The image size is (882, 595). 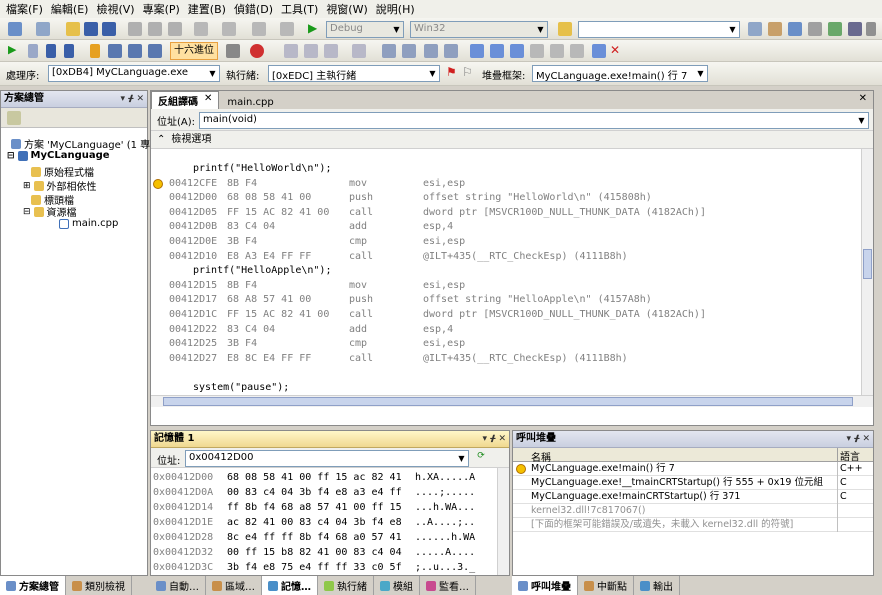 I want to click on scrollbar-thumb, so click(x=867, y=264).